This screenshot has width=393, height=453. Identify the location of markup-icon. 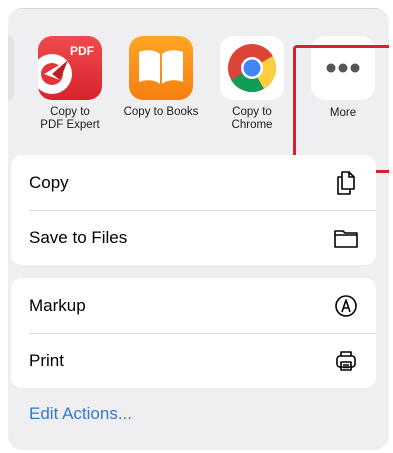
(346, 306).